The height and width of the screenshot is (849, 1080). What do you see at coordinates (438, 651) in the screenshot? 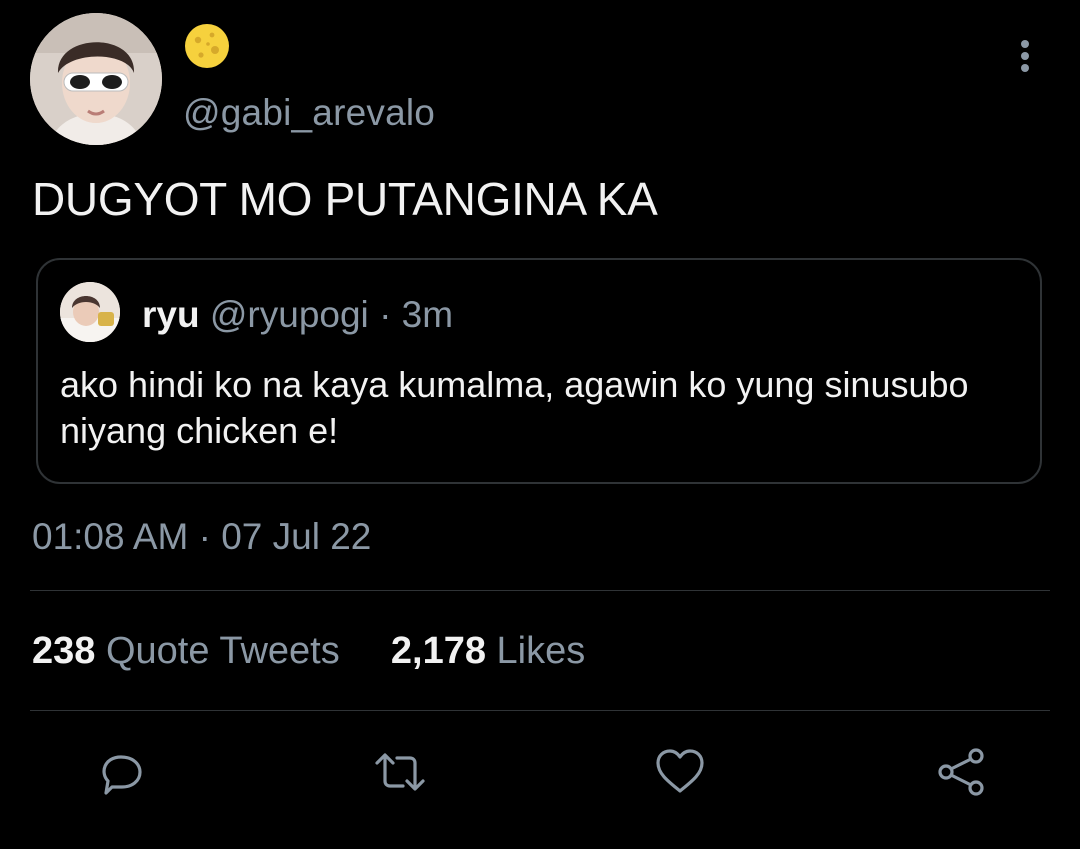
I see `likes-count: 2,178` at bounding box center [438, 651].